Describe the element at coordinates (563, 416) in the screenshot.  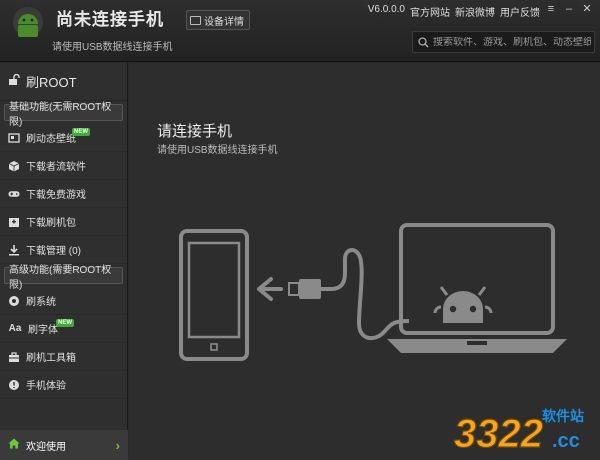
I see `watermark-site: 软件站` at that location.